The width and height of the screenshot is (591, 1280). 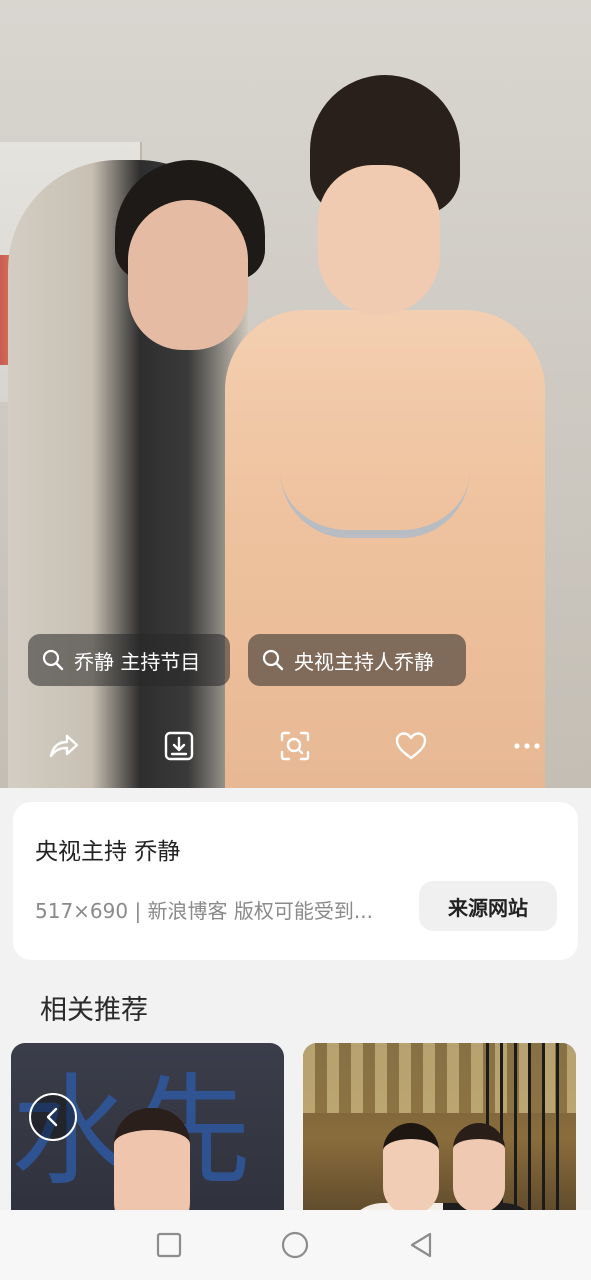 I want to click on search-chip-2: 央视主持人乔静, so click(x=357, y=660).